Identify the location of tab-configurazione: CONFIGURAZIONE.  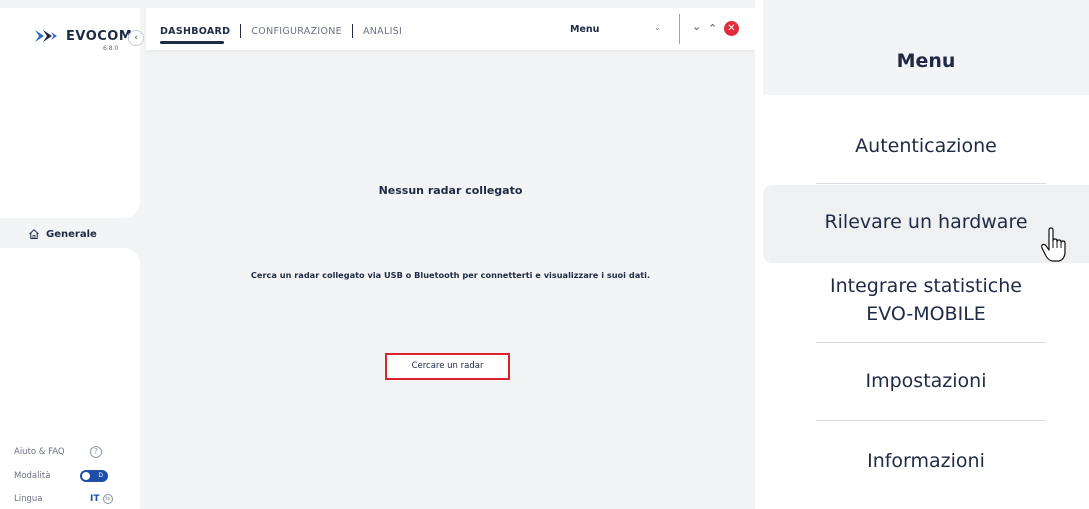
(296, 31).